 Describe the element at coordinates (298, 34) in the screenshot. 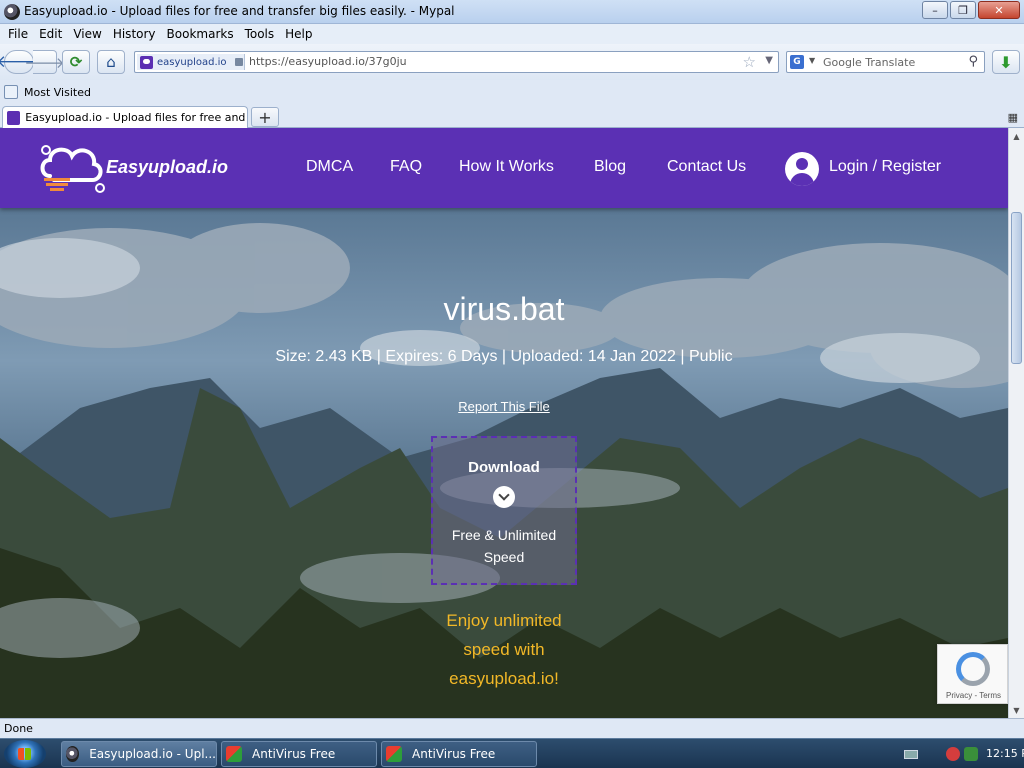

I see `menu-help: Help` at that location.